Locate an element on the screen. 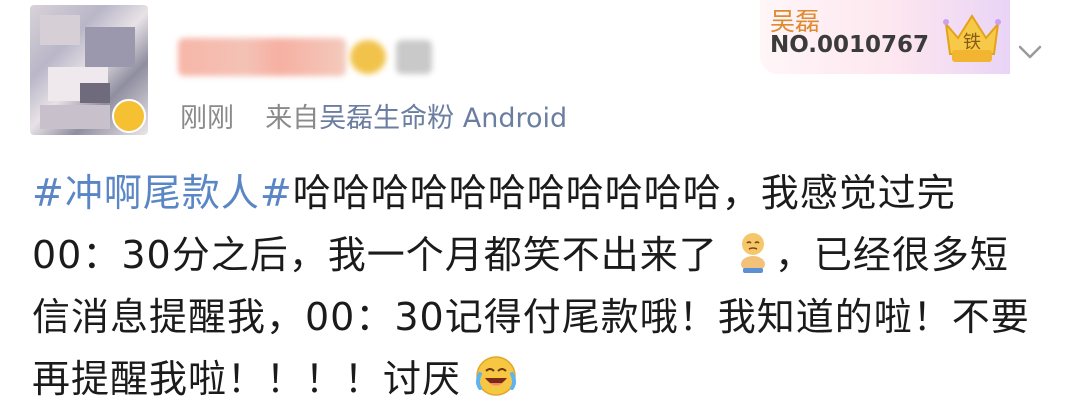  fan-card: 吴磊 NO.0010767 铁 is located at coordinates (885, 37).